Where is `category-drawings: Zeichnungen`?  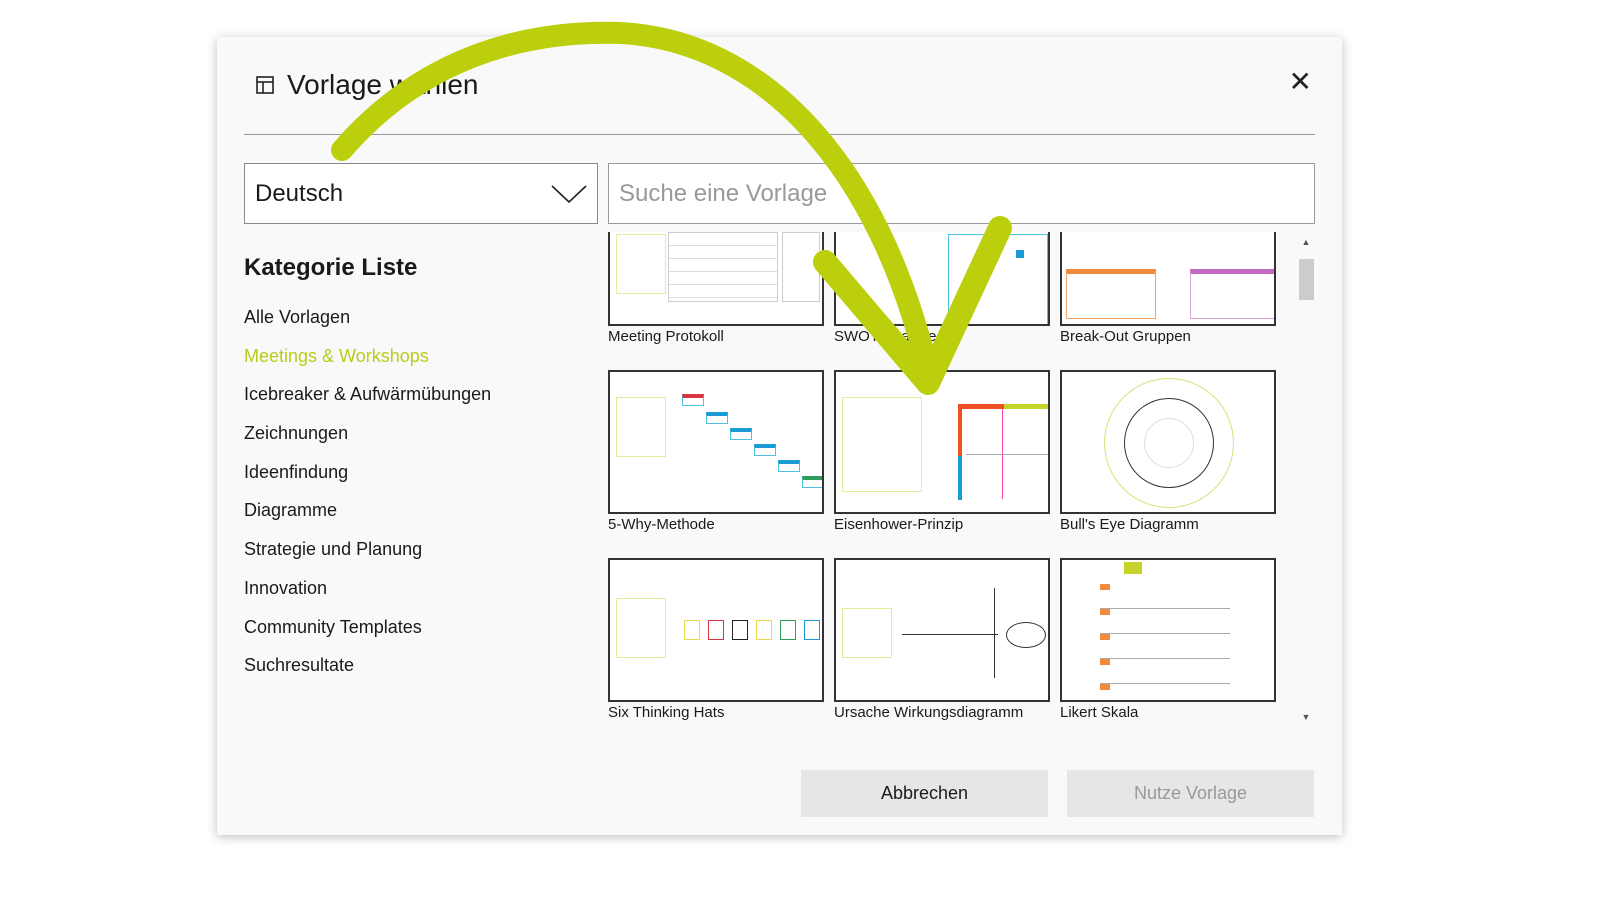 category-drawings: Zeichnungen is located at coordinates (367, 442).